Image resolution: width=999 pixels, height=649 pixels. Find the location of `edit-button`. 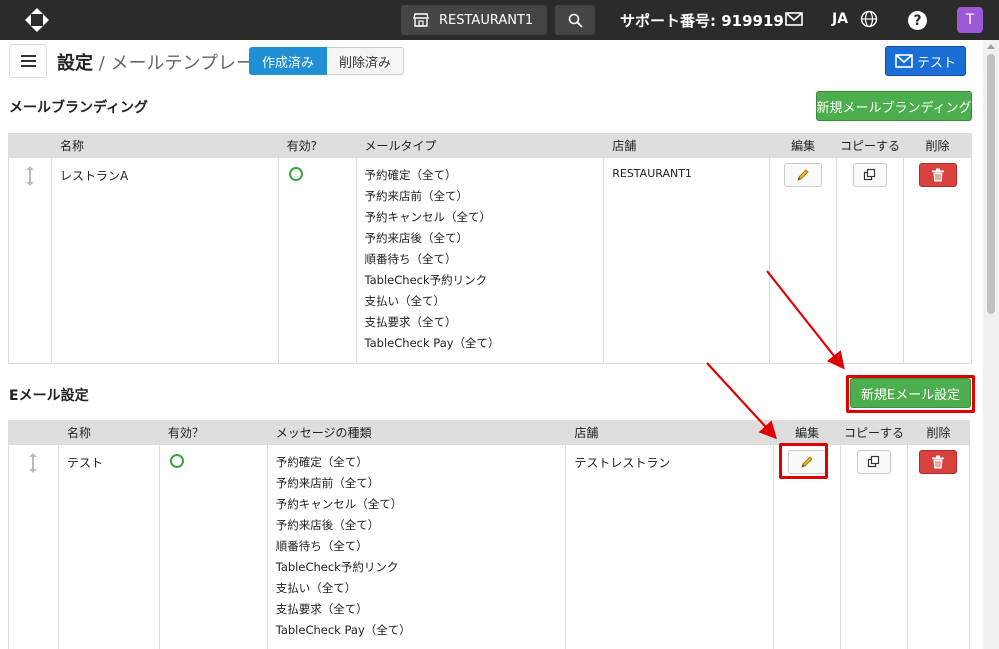

edit-button is located at coordinates (803, 175).